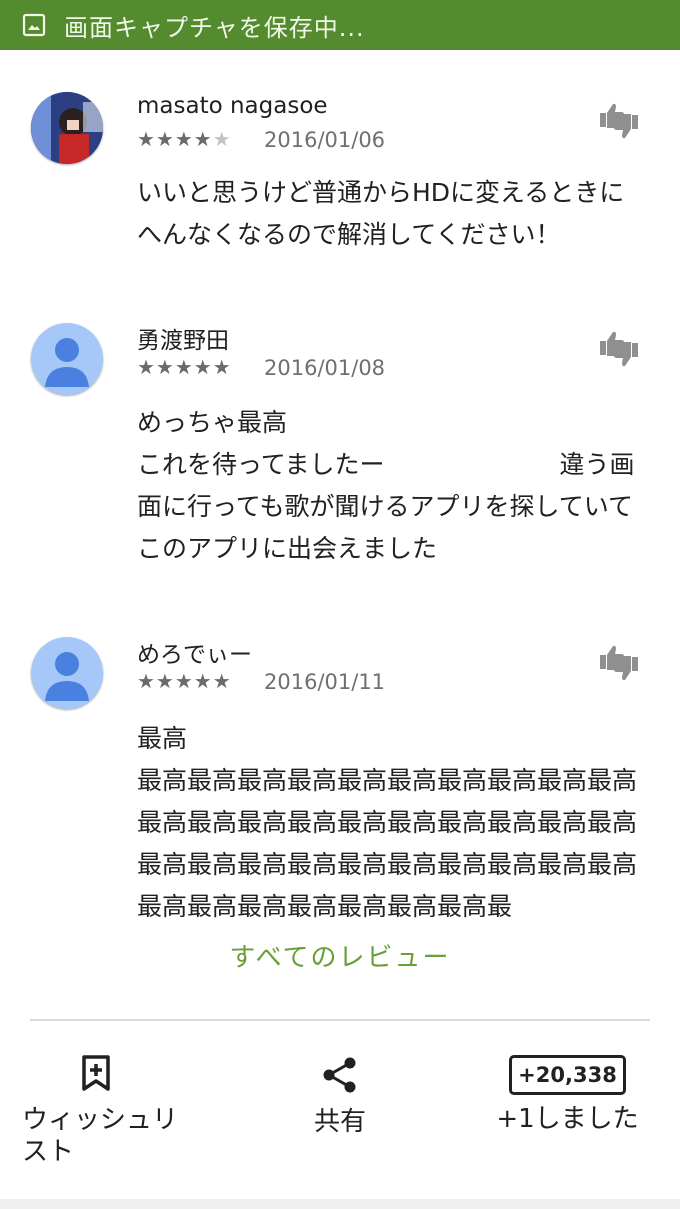 This screenshot has height=1209, width=680. Describe the element at coordinates (325, 140) in the screenshot. I see `review-date: 2016/01/06` at that location.